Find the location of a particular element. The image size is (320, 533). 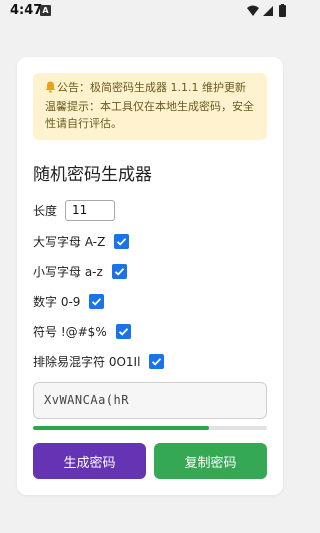

length-input: 11 is located at coordinates (90, 210).